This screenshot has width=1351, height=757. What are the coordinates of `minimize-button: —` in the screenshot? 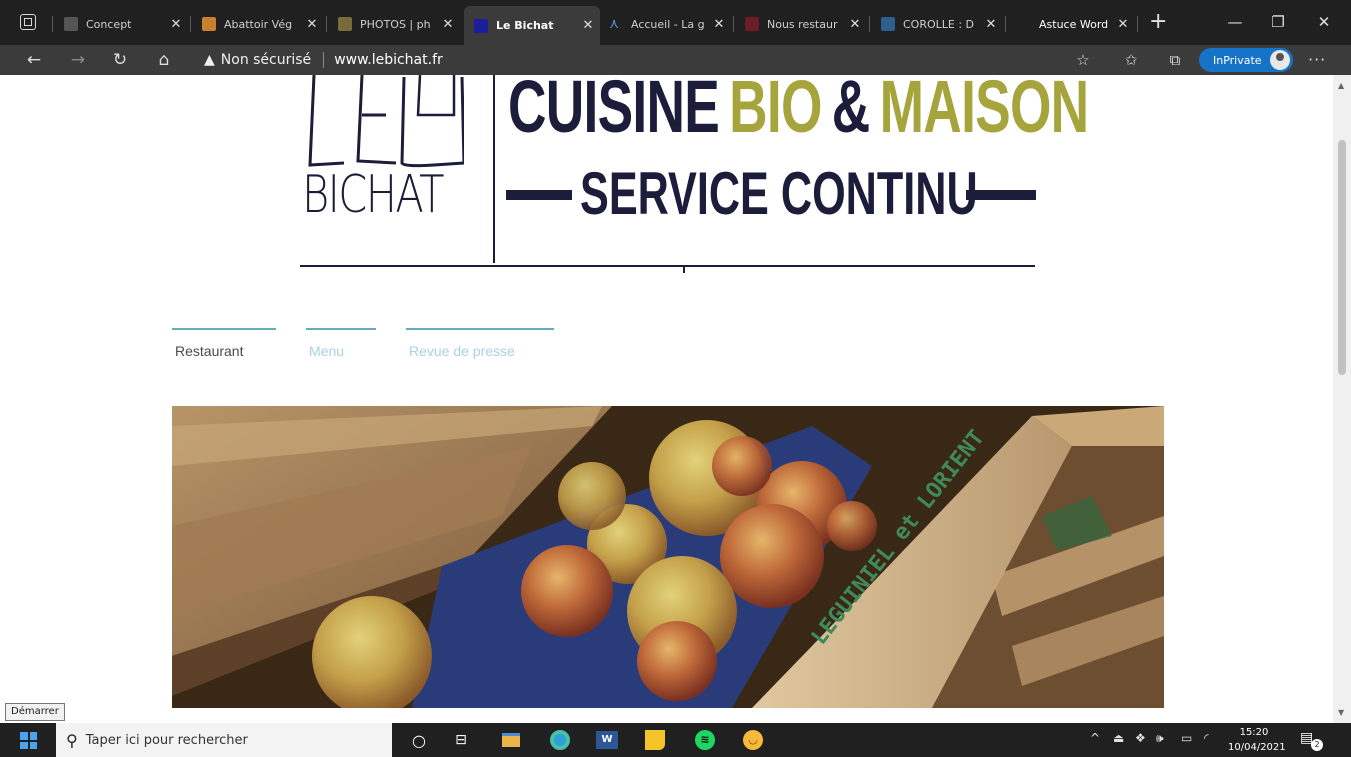 It's located at (1235, 22).